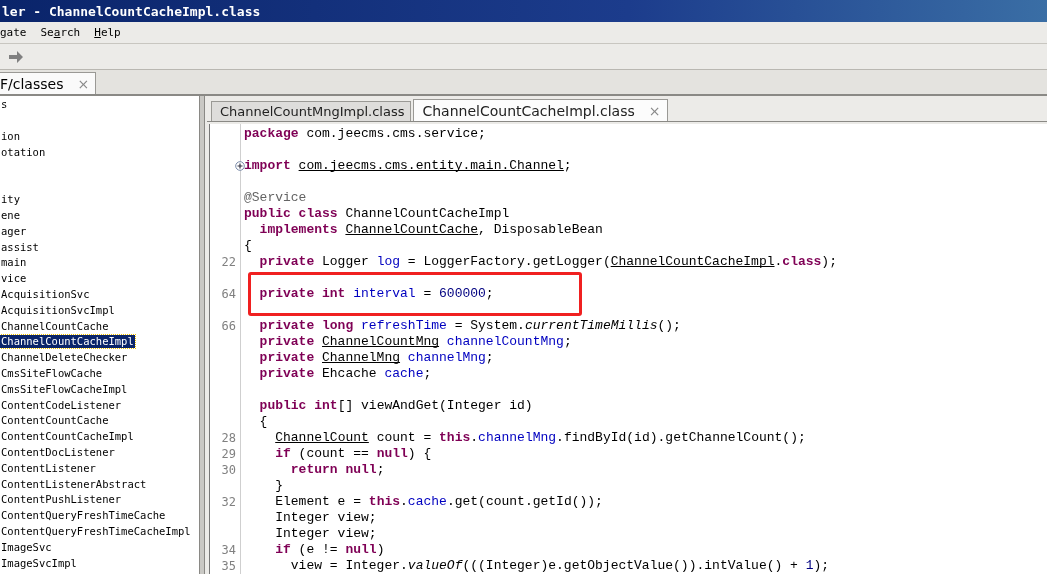 The image size is (1047, 574). Describe the element at coordinates (60, 32) in the screenshot. I see `menu-item: Search` at that location.